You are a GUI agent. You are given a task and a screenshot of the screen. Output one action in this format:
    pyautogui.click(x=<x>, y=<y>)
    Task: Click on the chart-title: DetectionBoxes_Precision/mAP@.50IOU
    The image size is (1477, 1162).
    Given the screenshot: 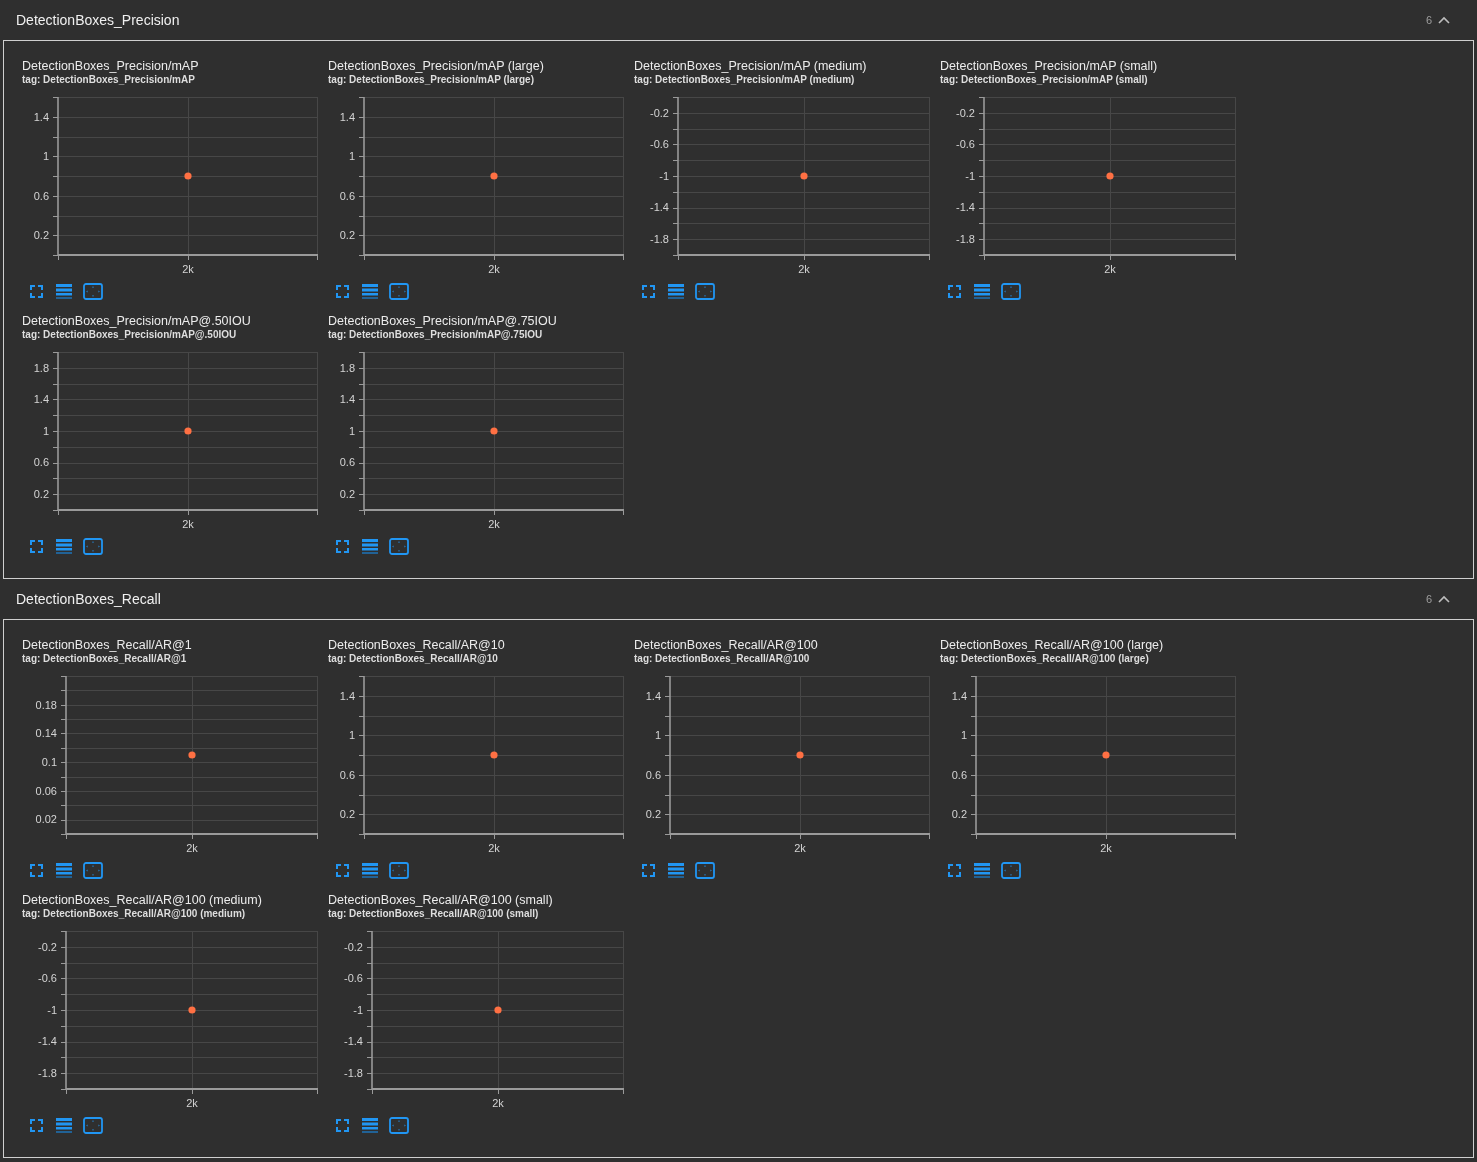 What is the action you would take?
    pyautogui.click(x=136, y=321)
    